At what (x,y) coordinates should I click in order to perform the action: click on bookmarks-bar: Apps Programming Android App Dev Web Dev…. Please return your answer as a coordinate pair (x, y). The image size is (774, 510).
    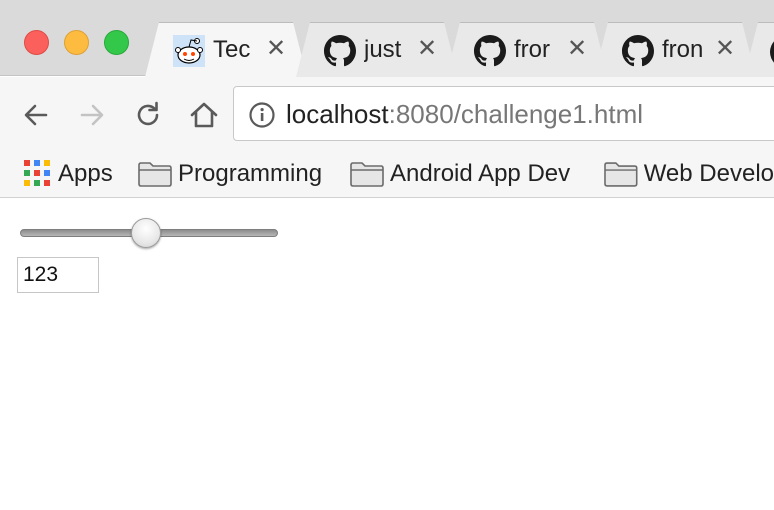
    Looking at the image, I should click on (387, 175).